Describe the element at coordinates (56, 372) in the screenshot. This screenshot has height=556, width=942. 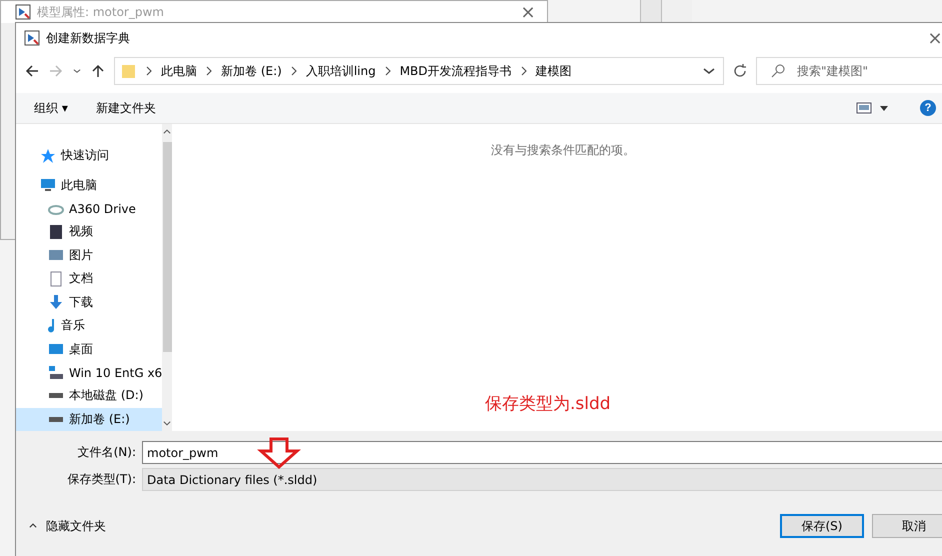
I see `netdrive-icon` at that location.